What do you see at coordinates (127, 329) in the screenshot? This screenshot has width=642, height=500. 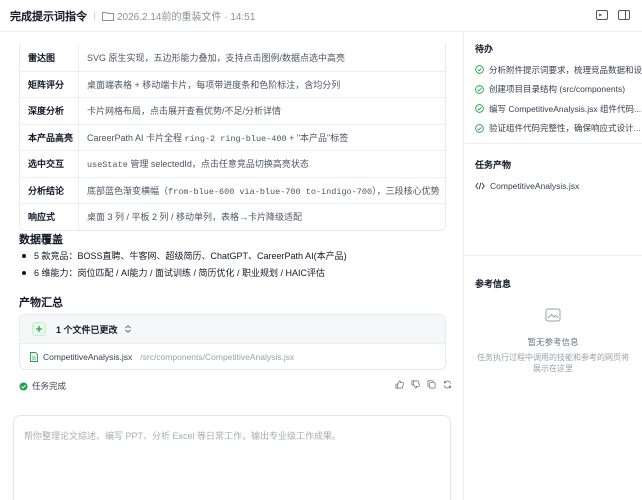 I see `chevron-icon` at bounding box center [127, 329].